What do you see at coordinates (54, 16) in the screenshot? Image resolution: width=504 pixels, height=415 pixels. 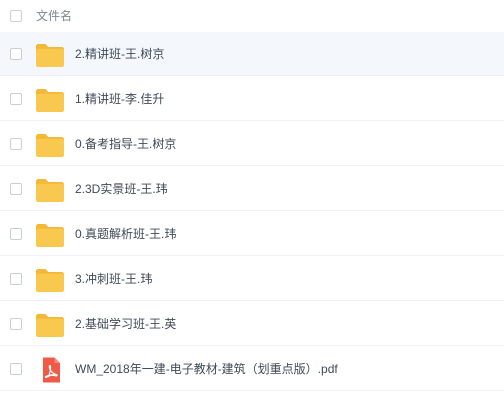 I see `file-name-column-header: 文件名` at bounding box center [54, 16].